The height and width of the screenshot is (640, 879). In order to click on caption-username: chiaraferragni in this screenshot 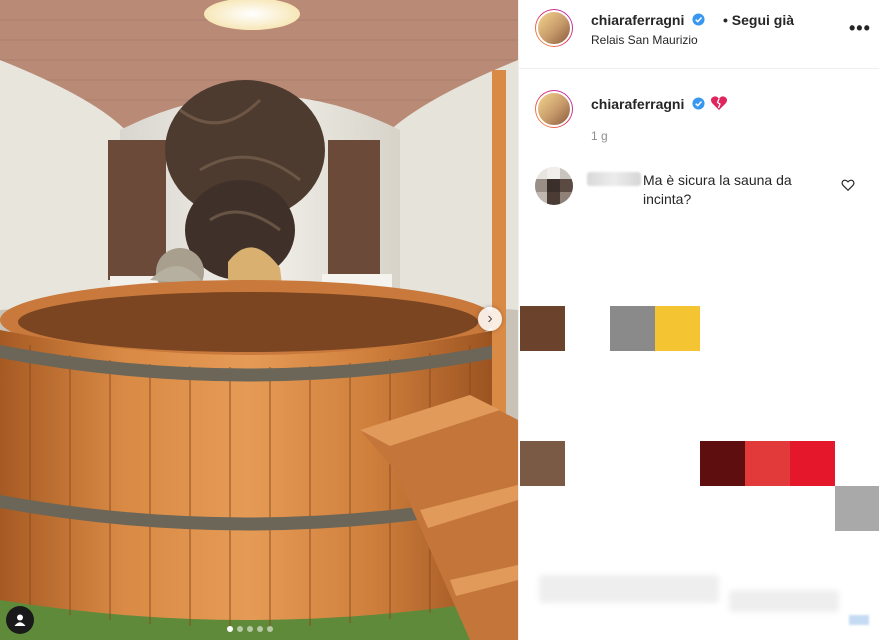, I will do `click(648, 104)`.